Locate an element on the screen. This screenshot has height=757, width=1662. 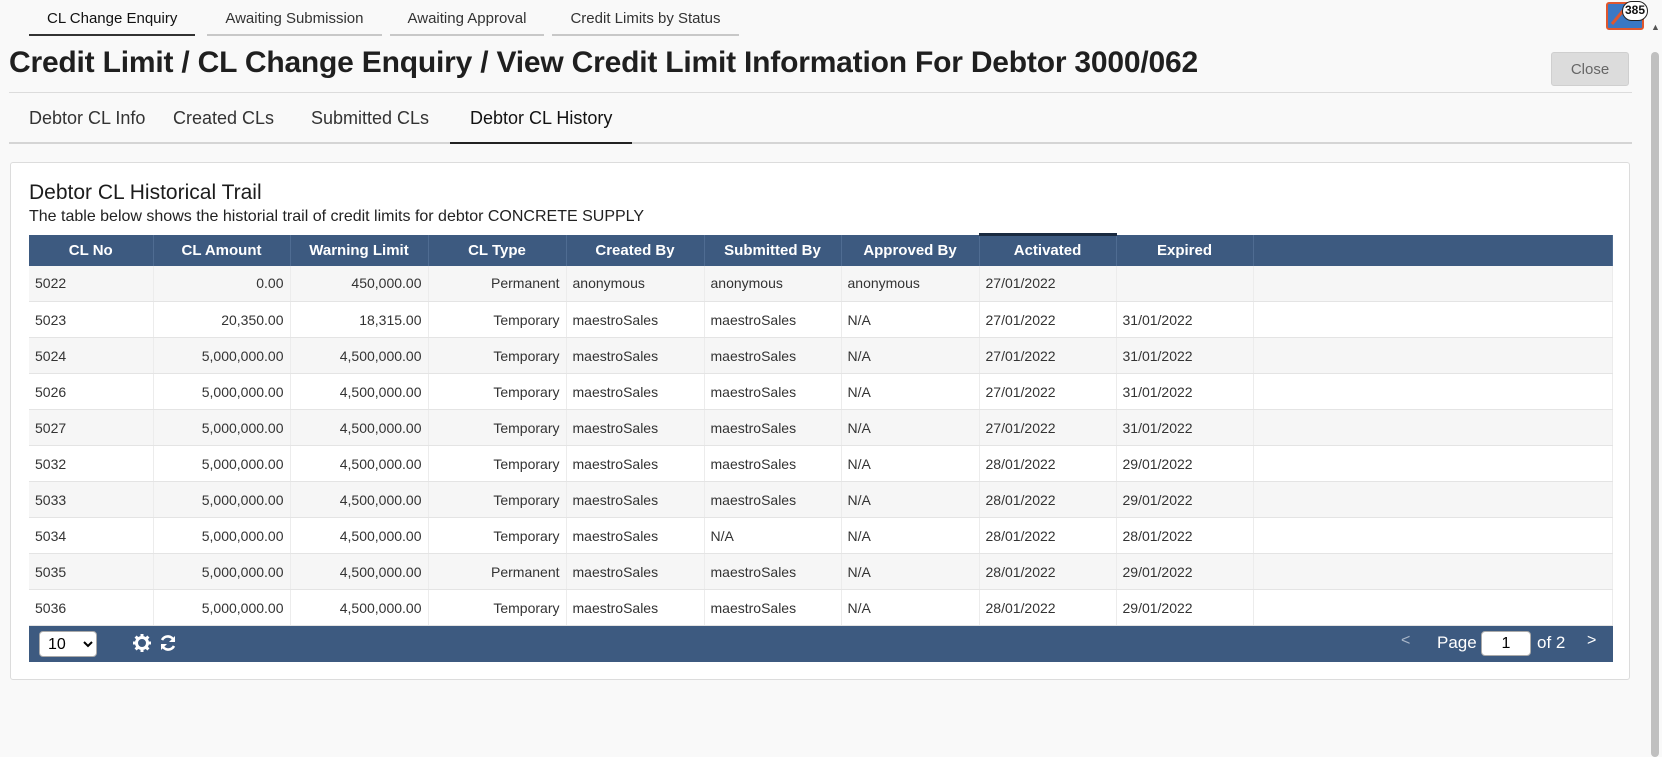
page-label: Page is located at coordinates (1457, 642).